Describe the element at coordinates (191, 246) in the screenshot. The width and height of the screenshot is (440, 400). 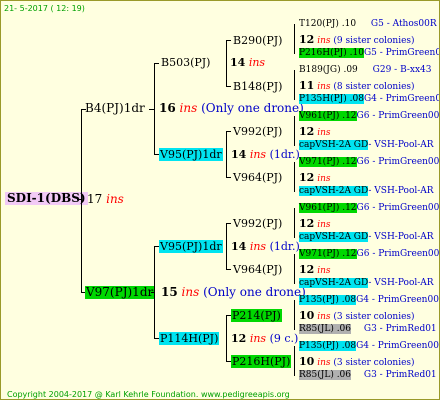
I see `g2-queen-2: V95(PJ)1dr` at that location.